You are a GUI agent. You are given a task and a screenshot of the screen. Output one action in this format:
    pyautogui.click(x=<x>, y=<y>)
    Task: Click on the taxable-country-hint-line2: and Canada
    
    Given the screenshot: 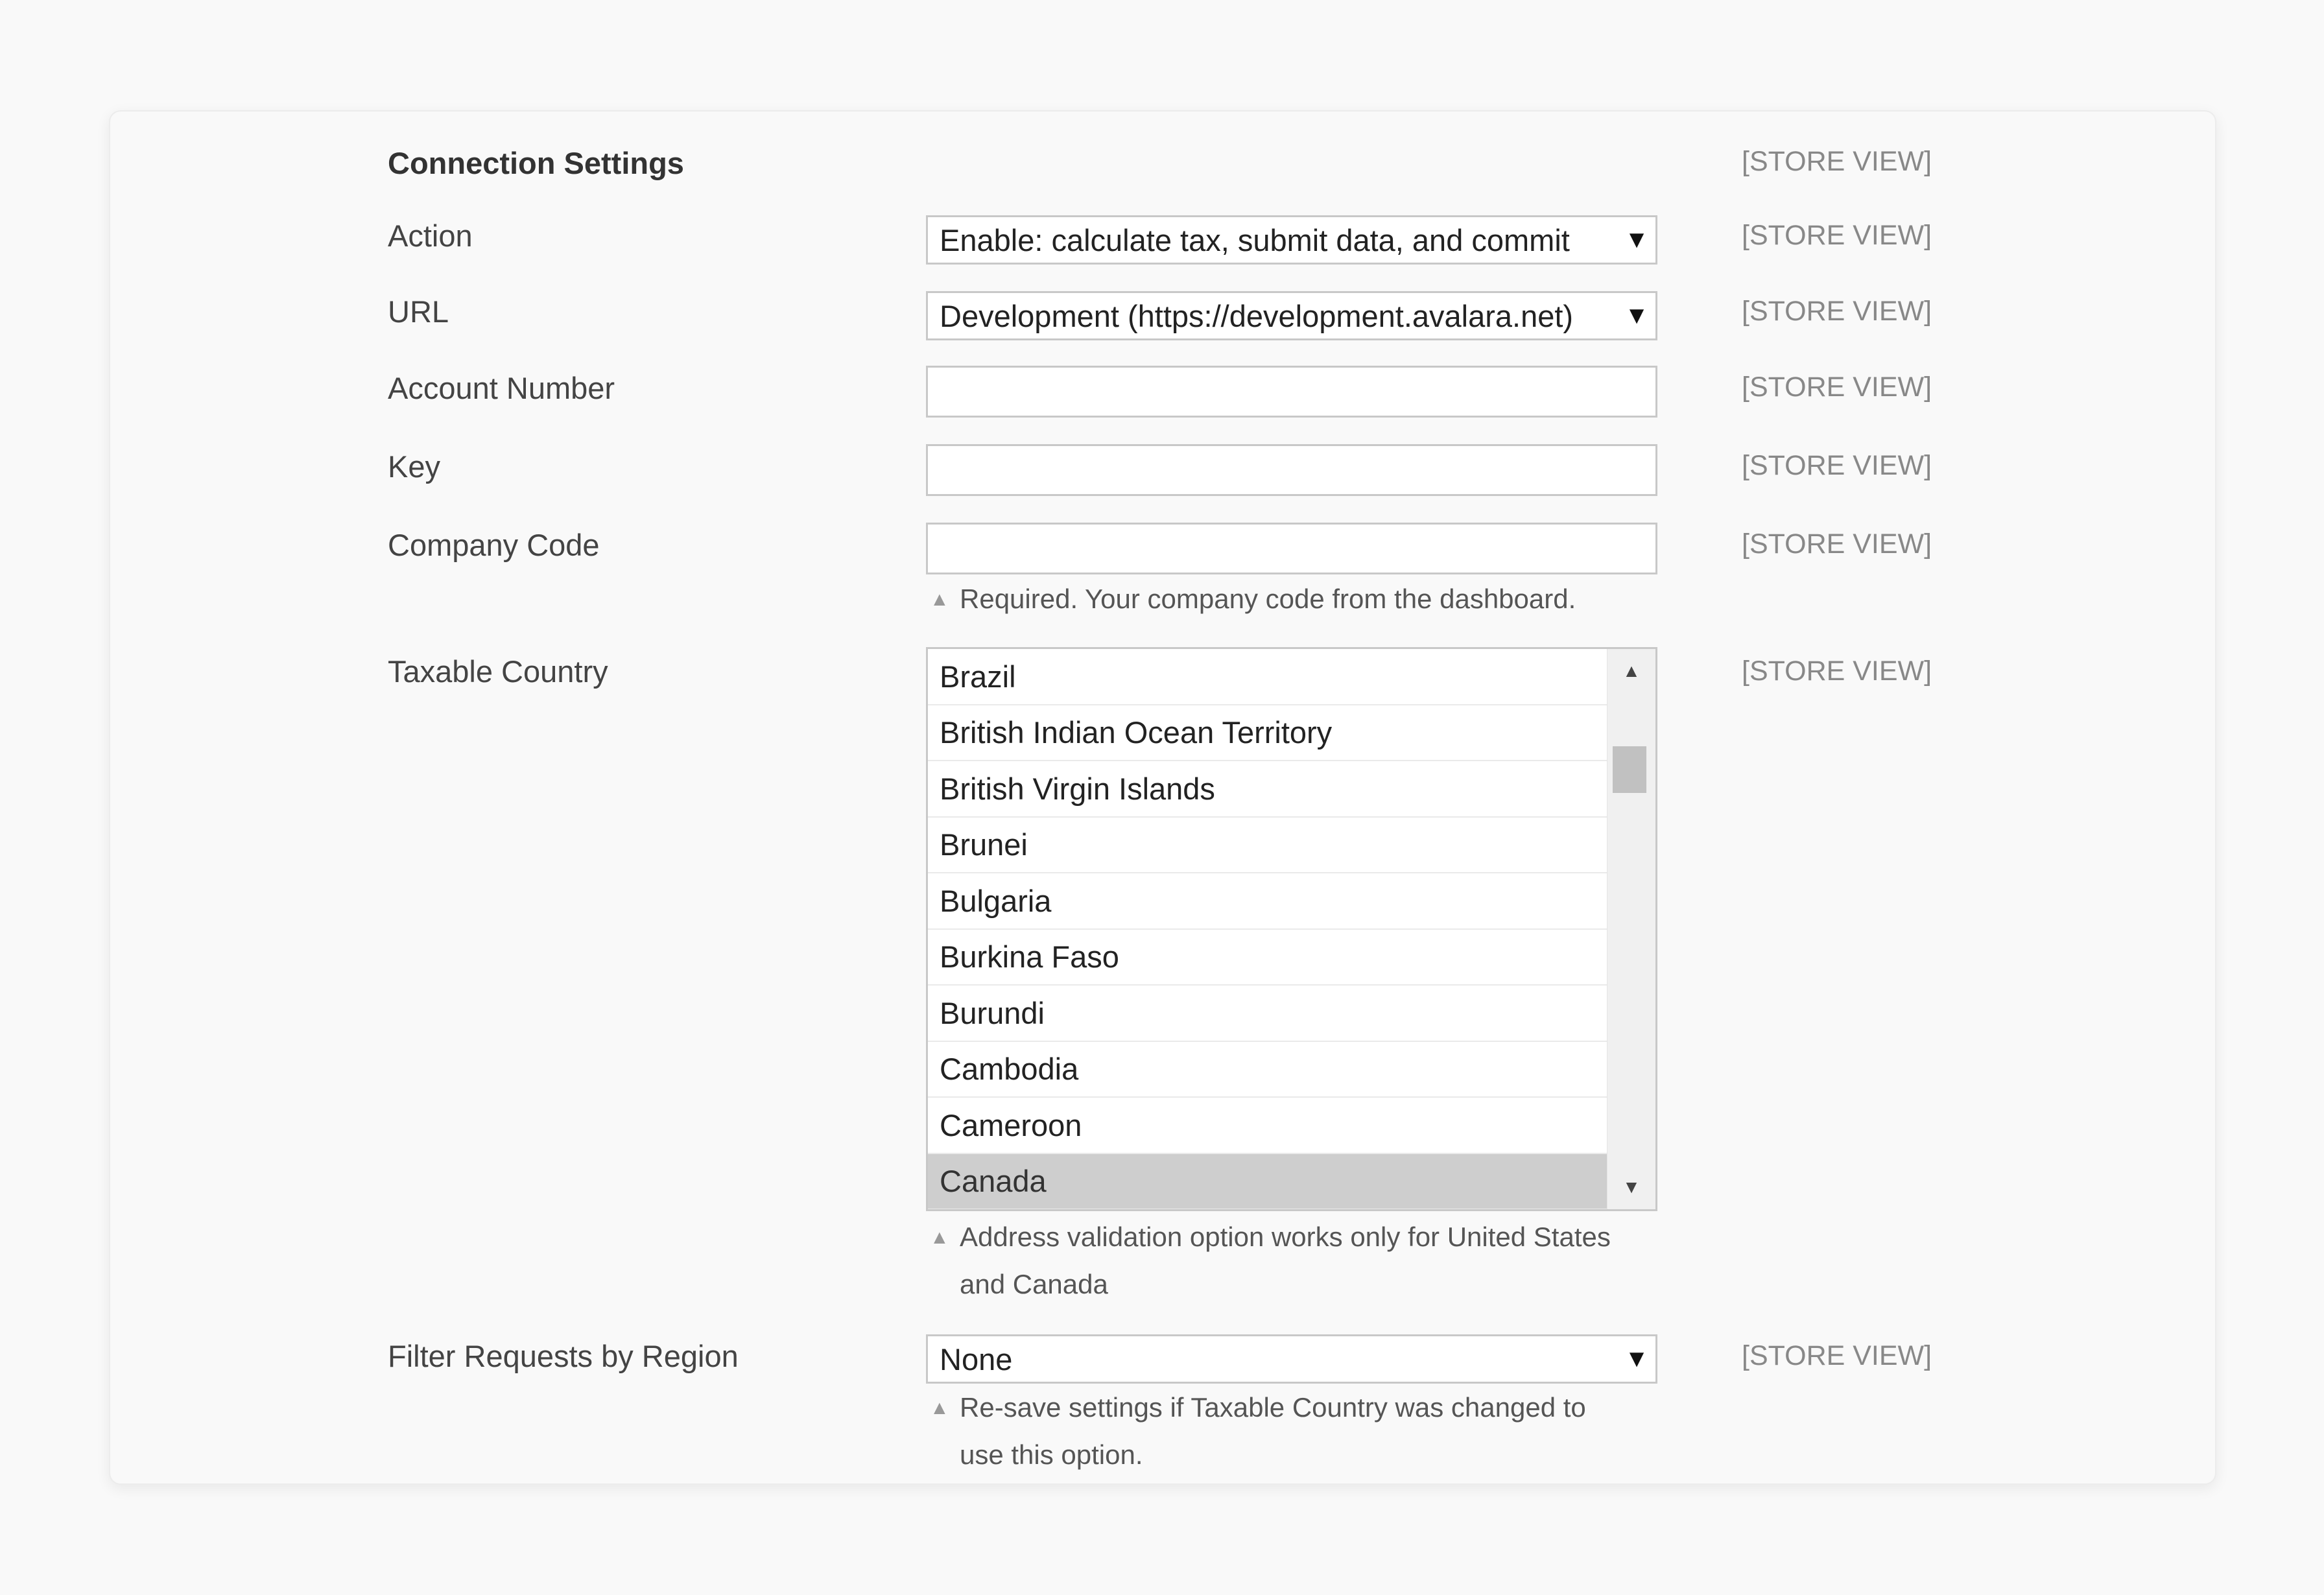 What is the action you would take?
    pyautogui.click(x=1034, y=1284)
    